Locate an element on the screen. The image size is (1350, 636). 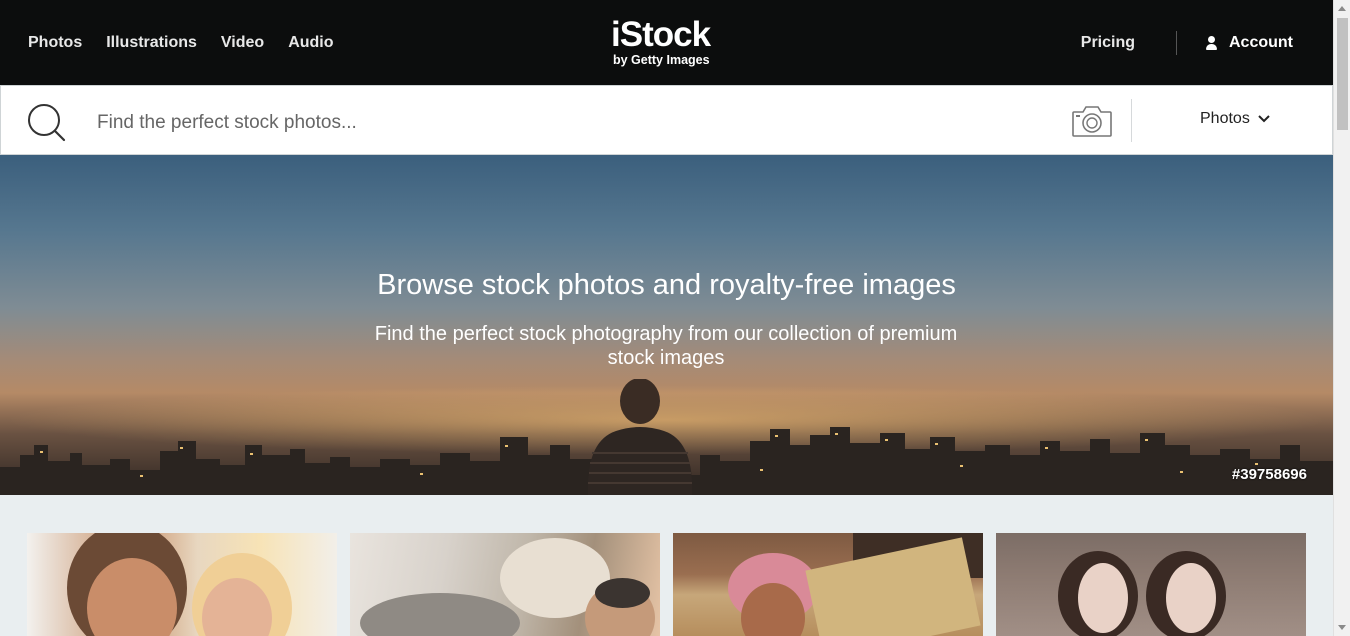
user-icon is located at coordinates (1212, 42).